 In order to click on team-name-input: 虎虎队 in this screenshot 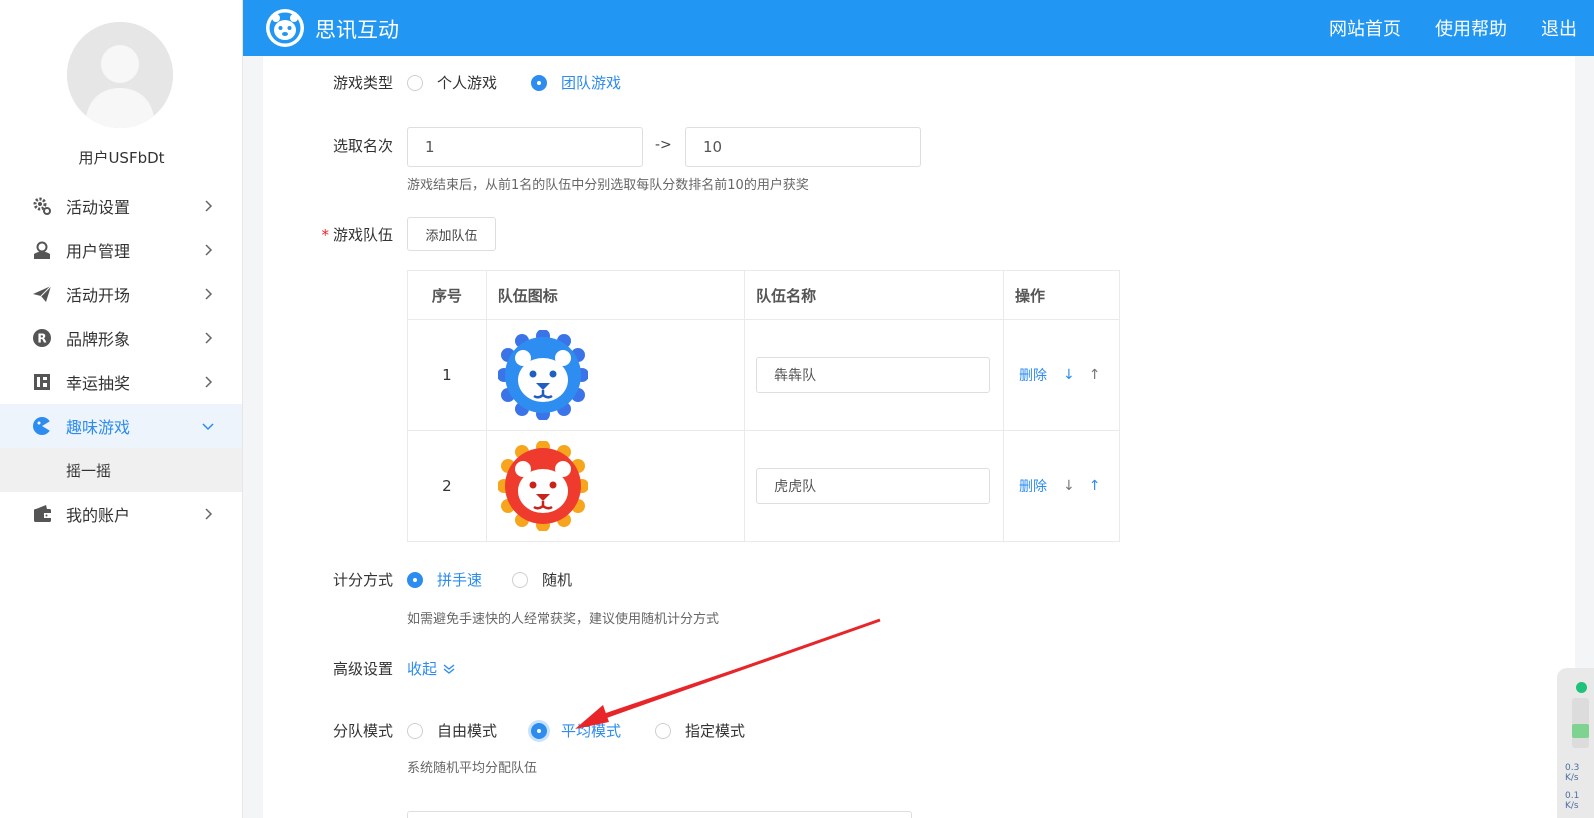, I will do `click(873, 486)`.